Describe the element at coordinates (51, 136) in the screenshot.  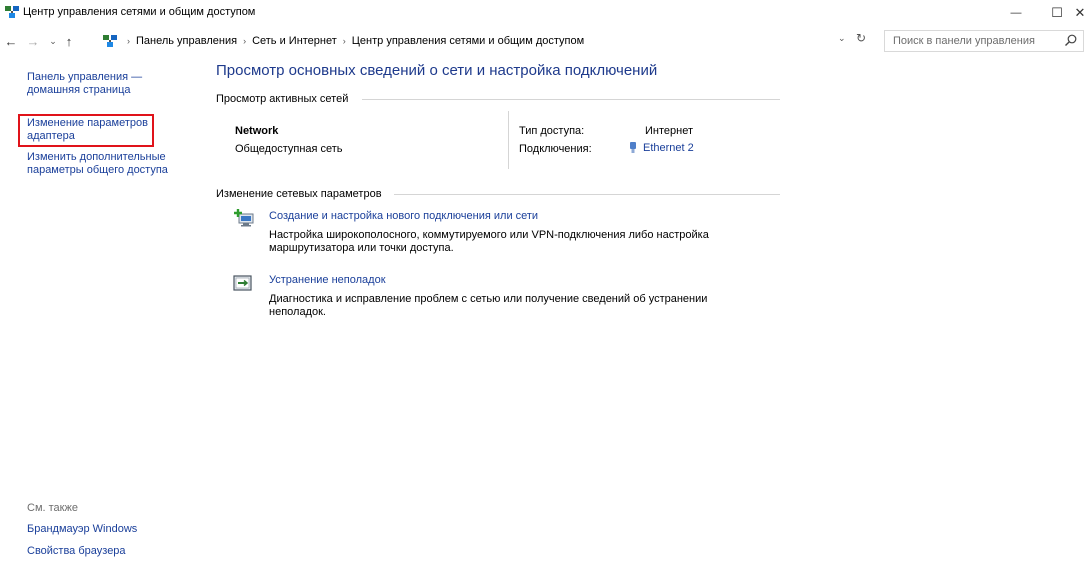
I see `link-line: адаптера` at that location.